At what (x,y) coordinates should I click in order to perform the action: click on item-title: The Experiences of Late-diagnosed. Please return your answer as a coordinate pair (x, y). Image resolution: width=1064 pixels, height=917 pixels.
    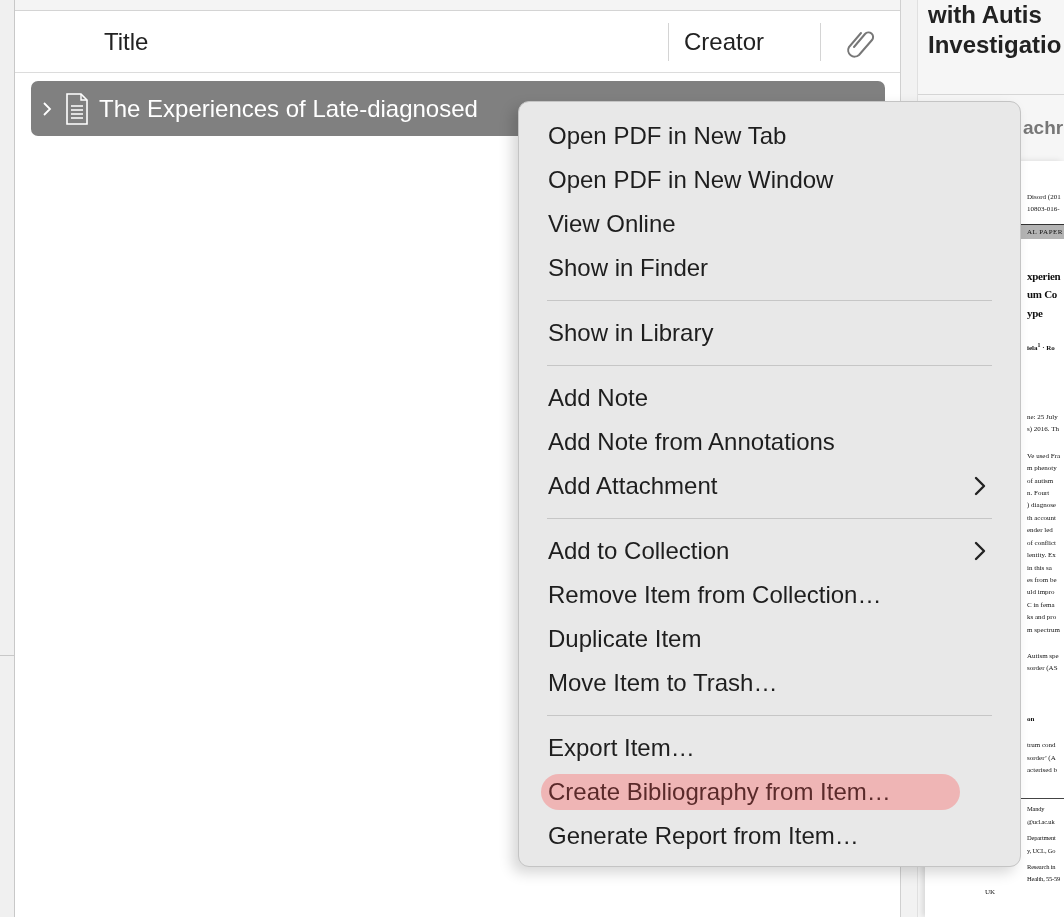
    Looking at the image, I should click on (288, 108).